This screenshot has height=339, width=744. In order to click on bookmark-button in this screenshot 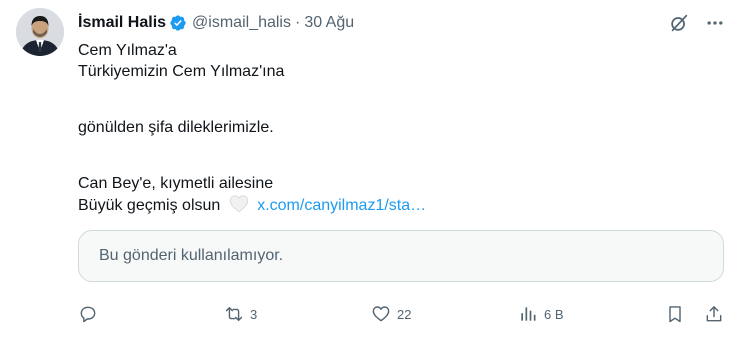, I will do `click(675, 314)`.